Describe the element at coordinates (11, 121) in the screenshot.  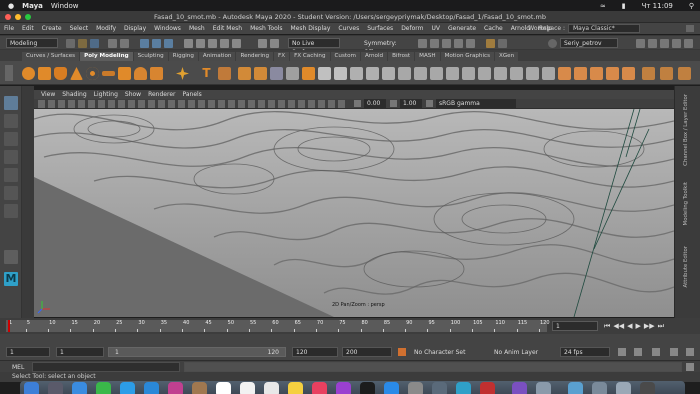
I see `lasso-tool-icon` at that location.